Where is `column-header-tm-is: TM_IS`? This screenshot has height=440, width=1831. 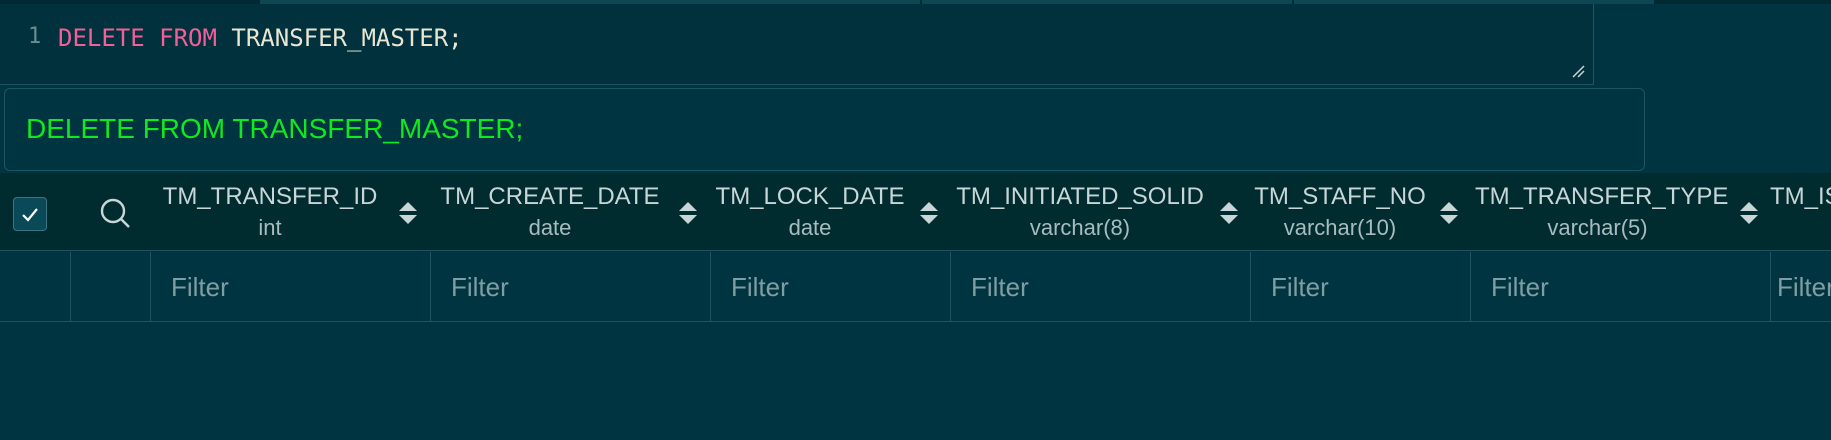 column-header-tm-is: TM_IS is located at coordinates (1800, 213).